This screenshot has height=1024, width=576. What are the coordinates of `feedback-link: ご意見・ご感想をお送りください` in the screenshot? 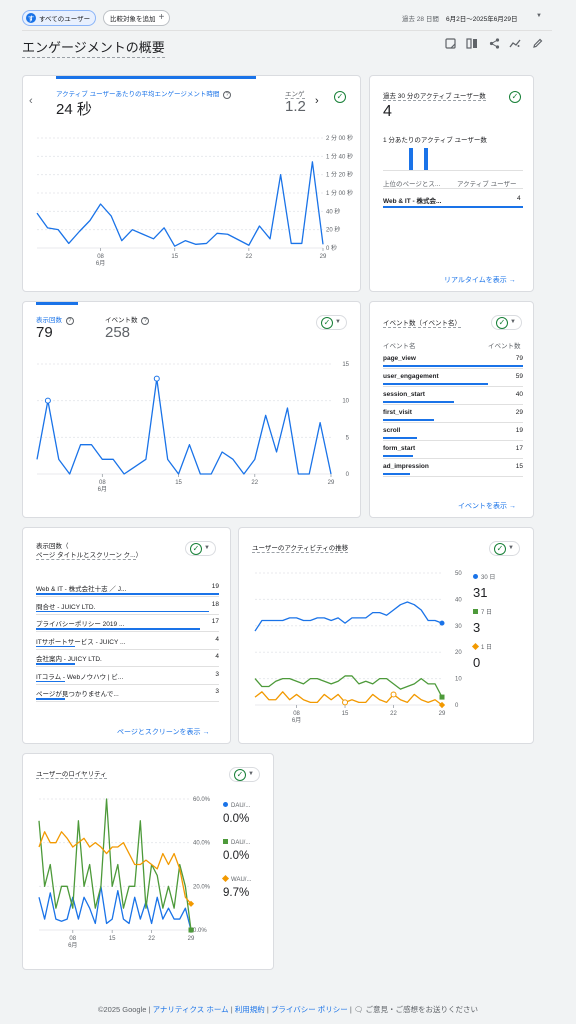 It's located at (422, 1009).